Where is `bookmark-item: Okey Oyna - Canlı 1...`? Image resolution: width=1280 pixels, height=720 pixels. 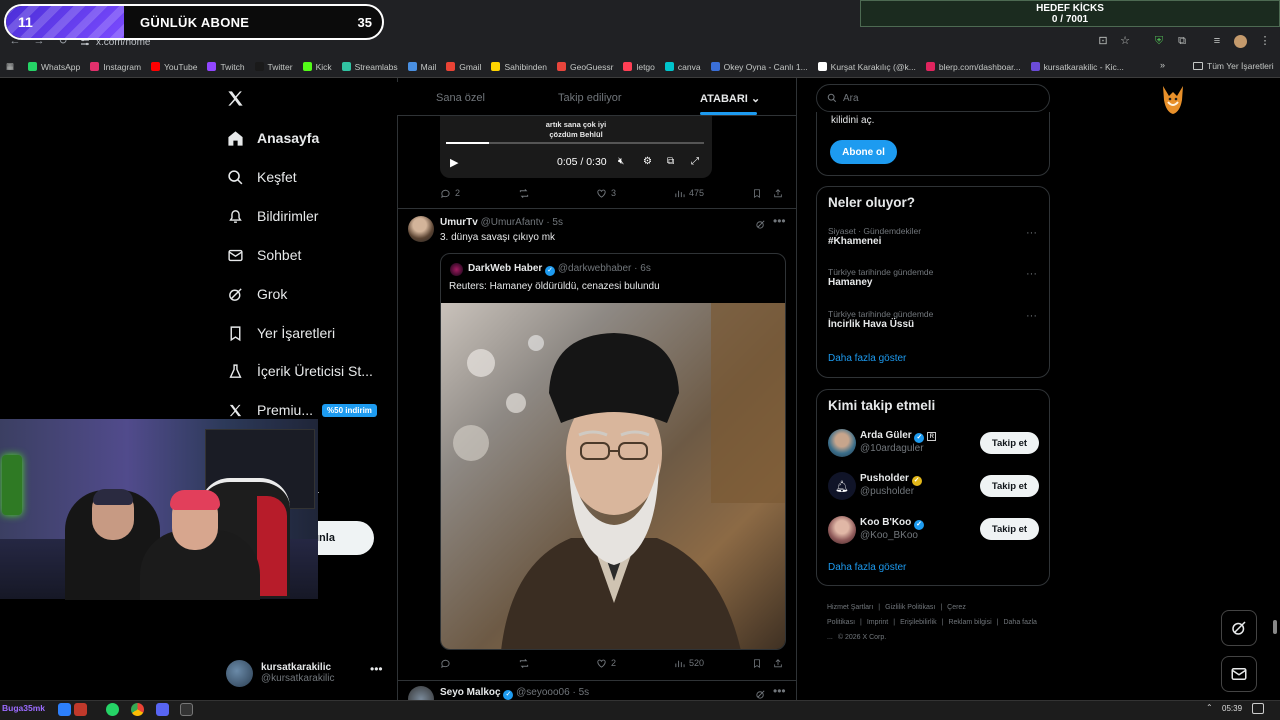
bookmark-item: Okey Oyna - Canlı 1... is located at coordinates (759, 67).